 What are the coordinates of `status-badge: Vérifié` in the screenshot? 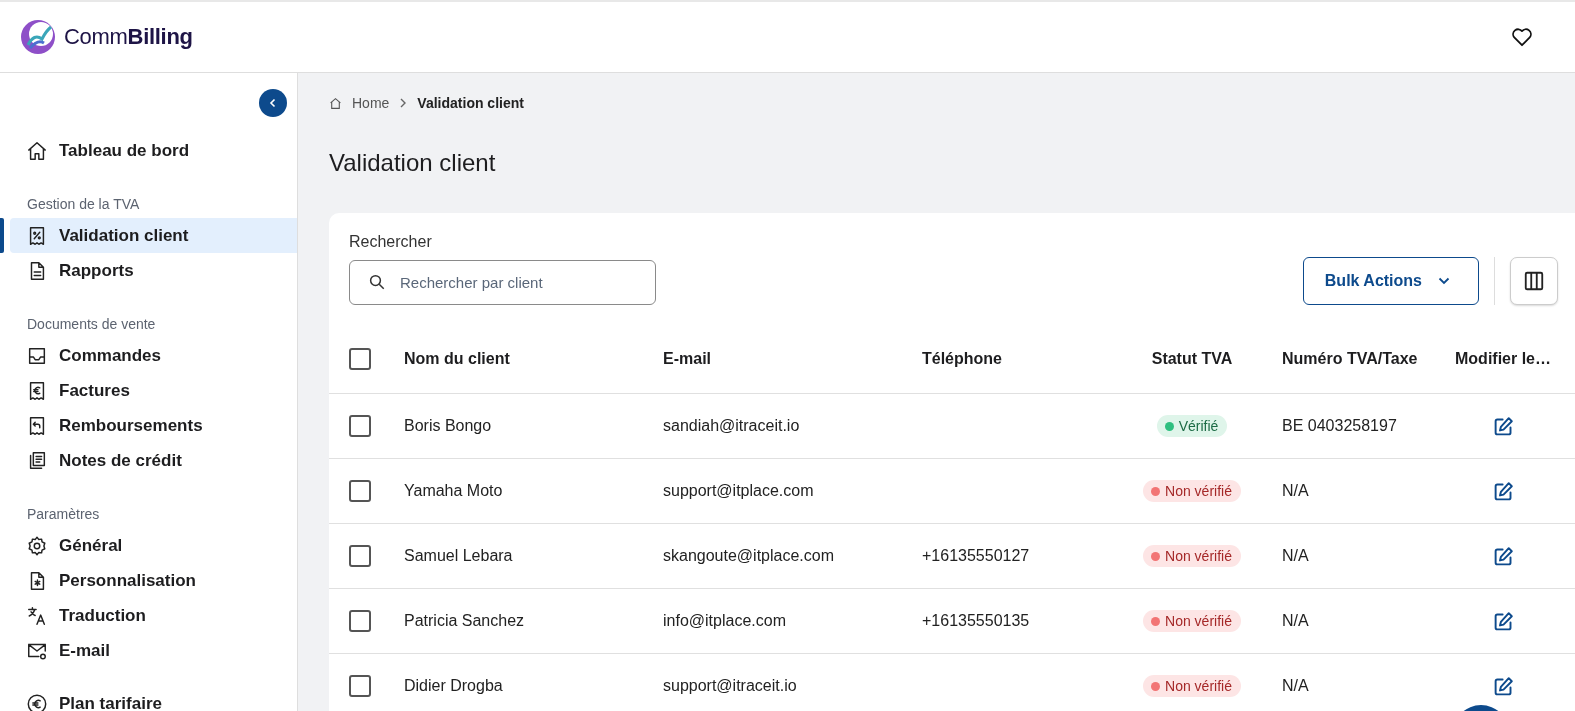 It's located at (1192, 426).